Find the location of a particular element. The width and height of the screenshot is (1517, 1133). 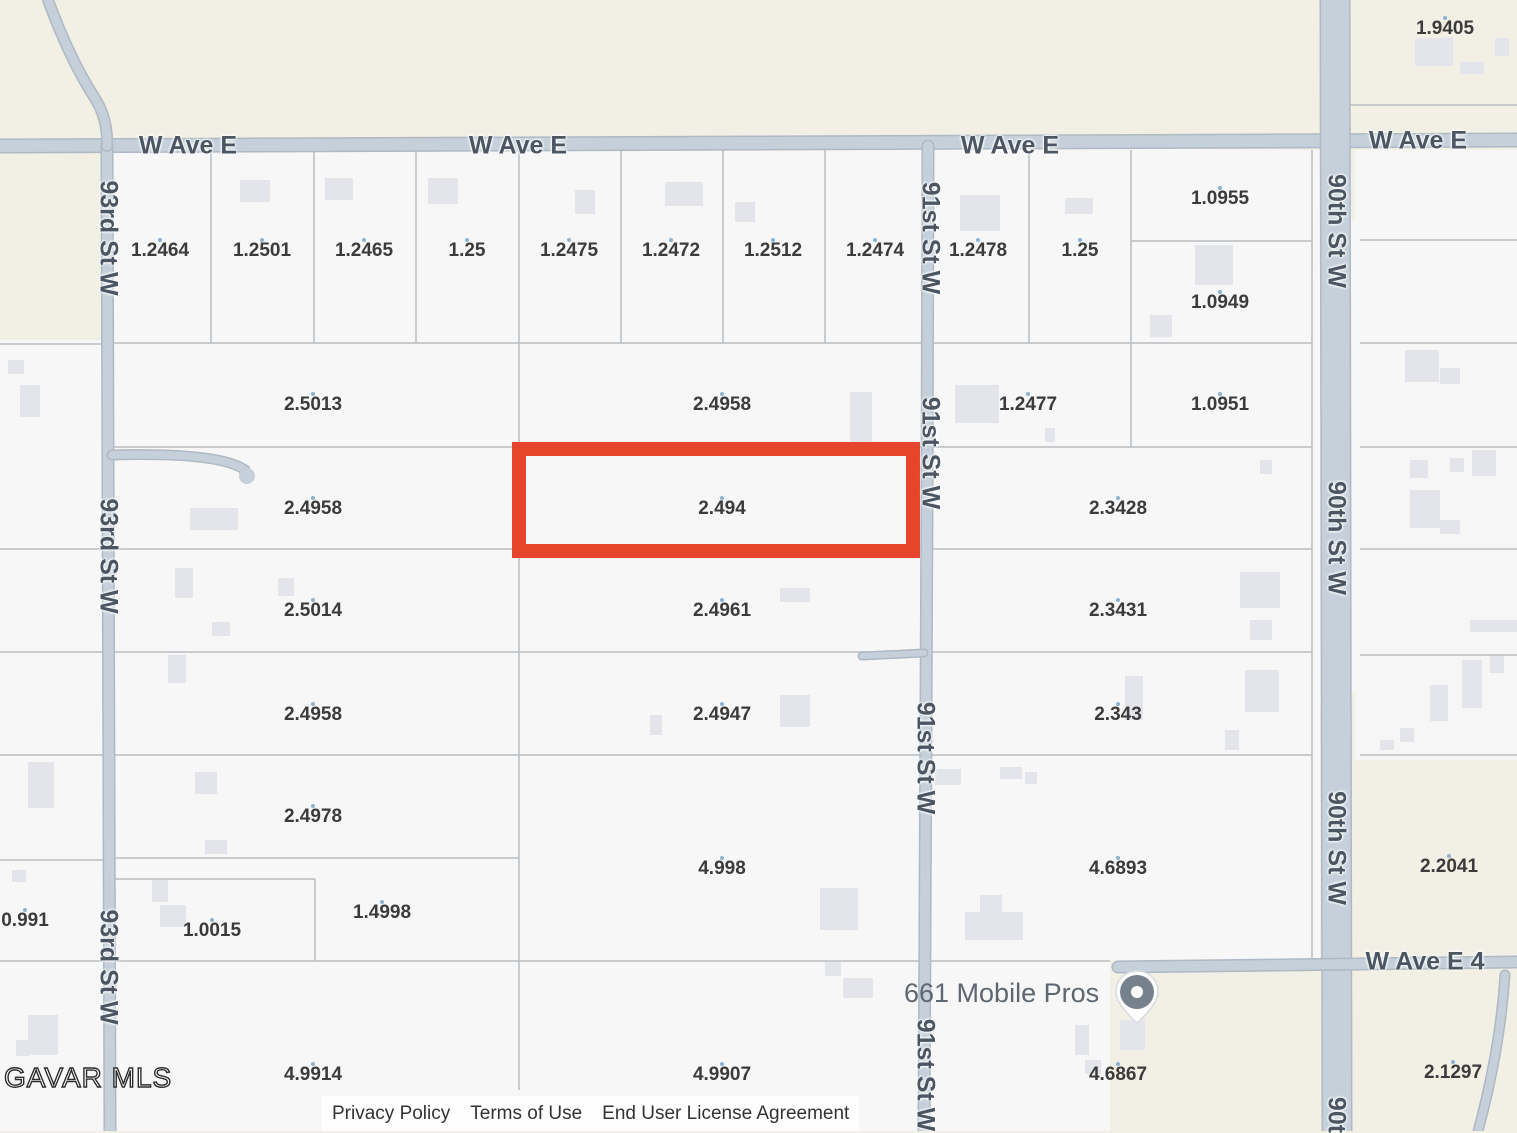

street-label-91st-3: 91st St W is located at coordinates (925, 758).